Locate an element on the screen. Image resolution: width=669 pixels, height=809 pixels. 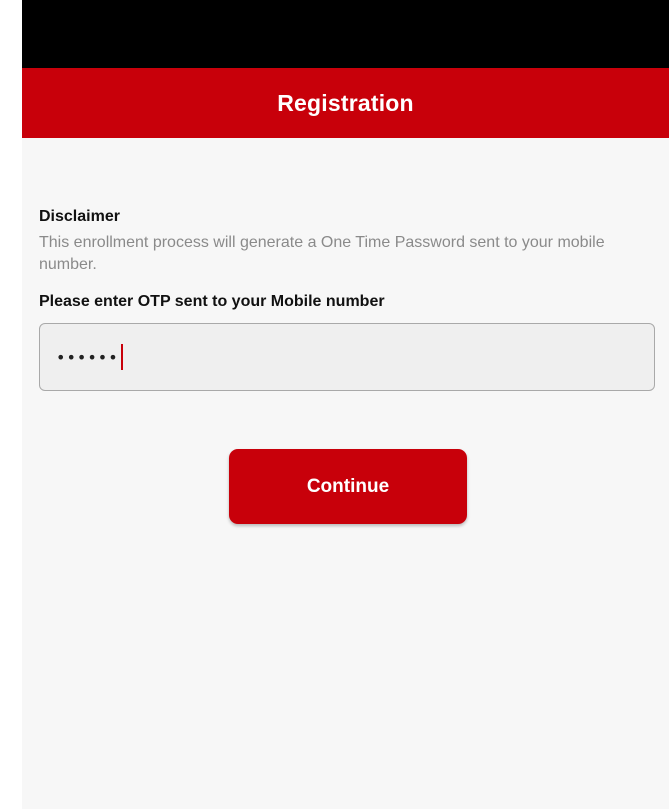
otp-masked-value: •••••• is located at coordinates (87, 357).